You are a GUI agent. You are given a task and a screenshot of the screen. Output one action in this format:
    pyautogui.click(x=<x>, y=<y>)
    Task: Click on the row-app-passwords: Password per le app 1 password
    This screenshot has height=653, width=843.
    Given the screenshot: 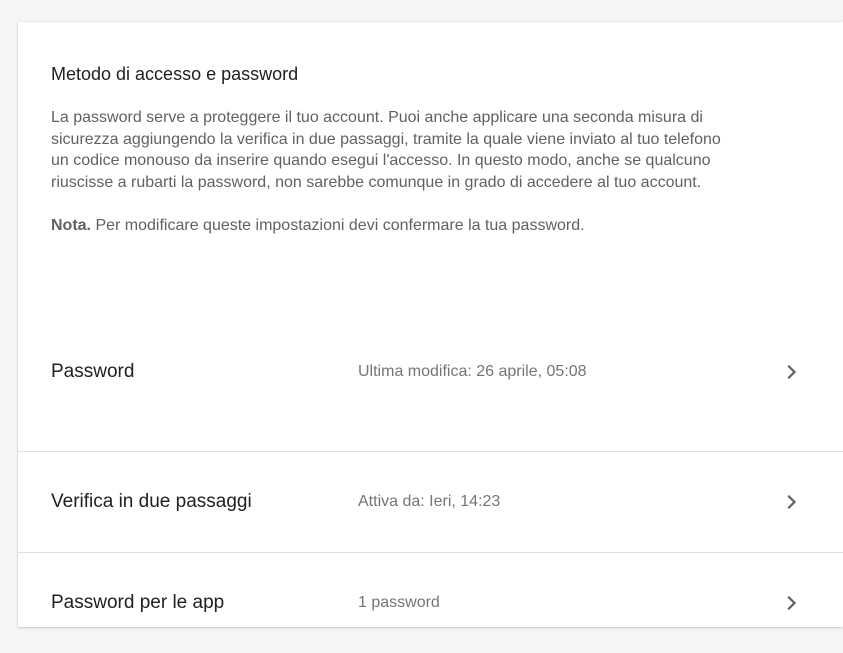 What is the action you would take?
    pyautogui.click(x=430, y=603)
    